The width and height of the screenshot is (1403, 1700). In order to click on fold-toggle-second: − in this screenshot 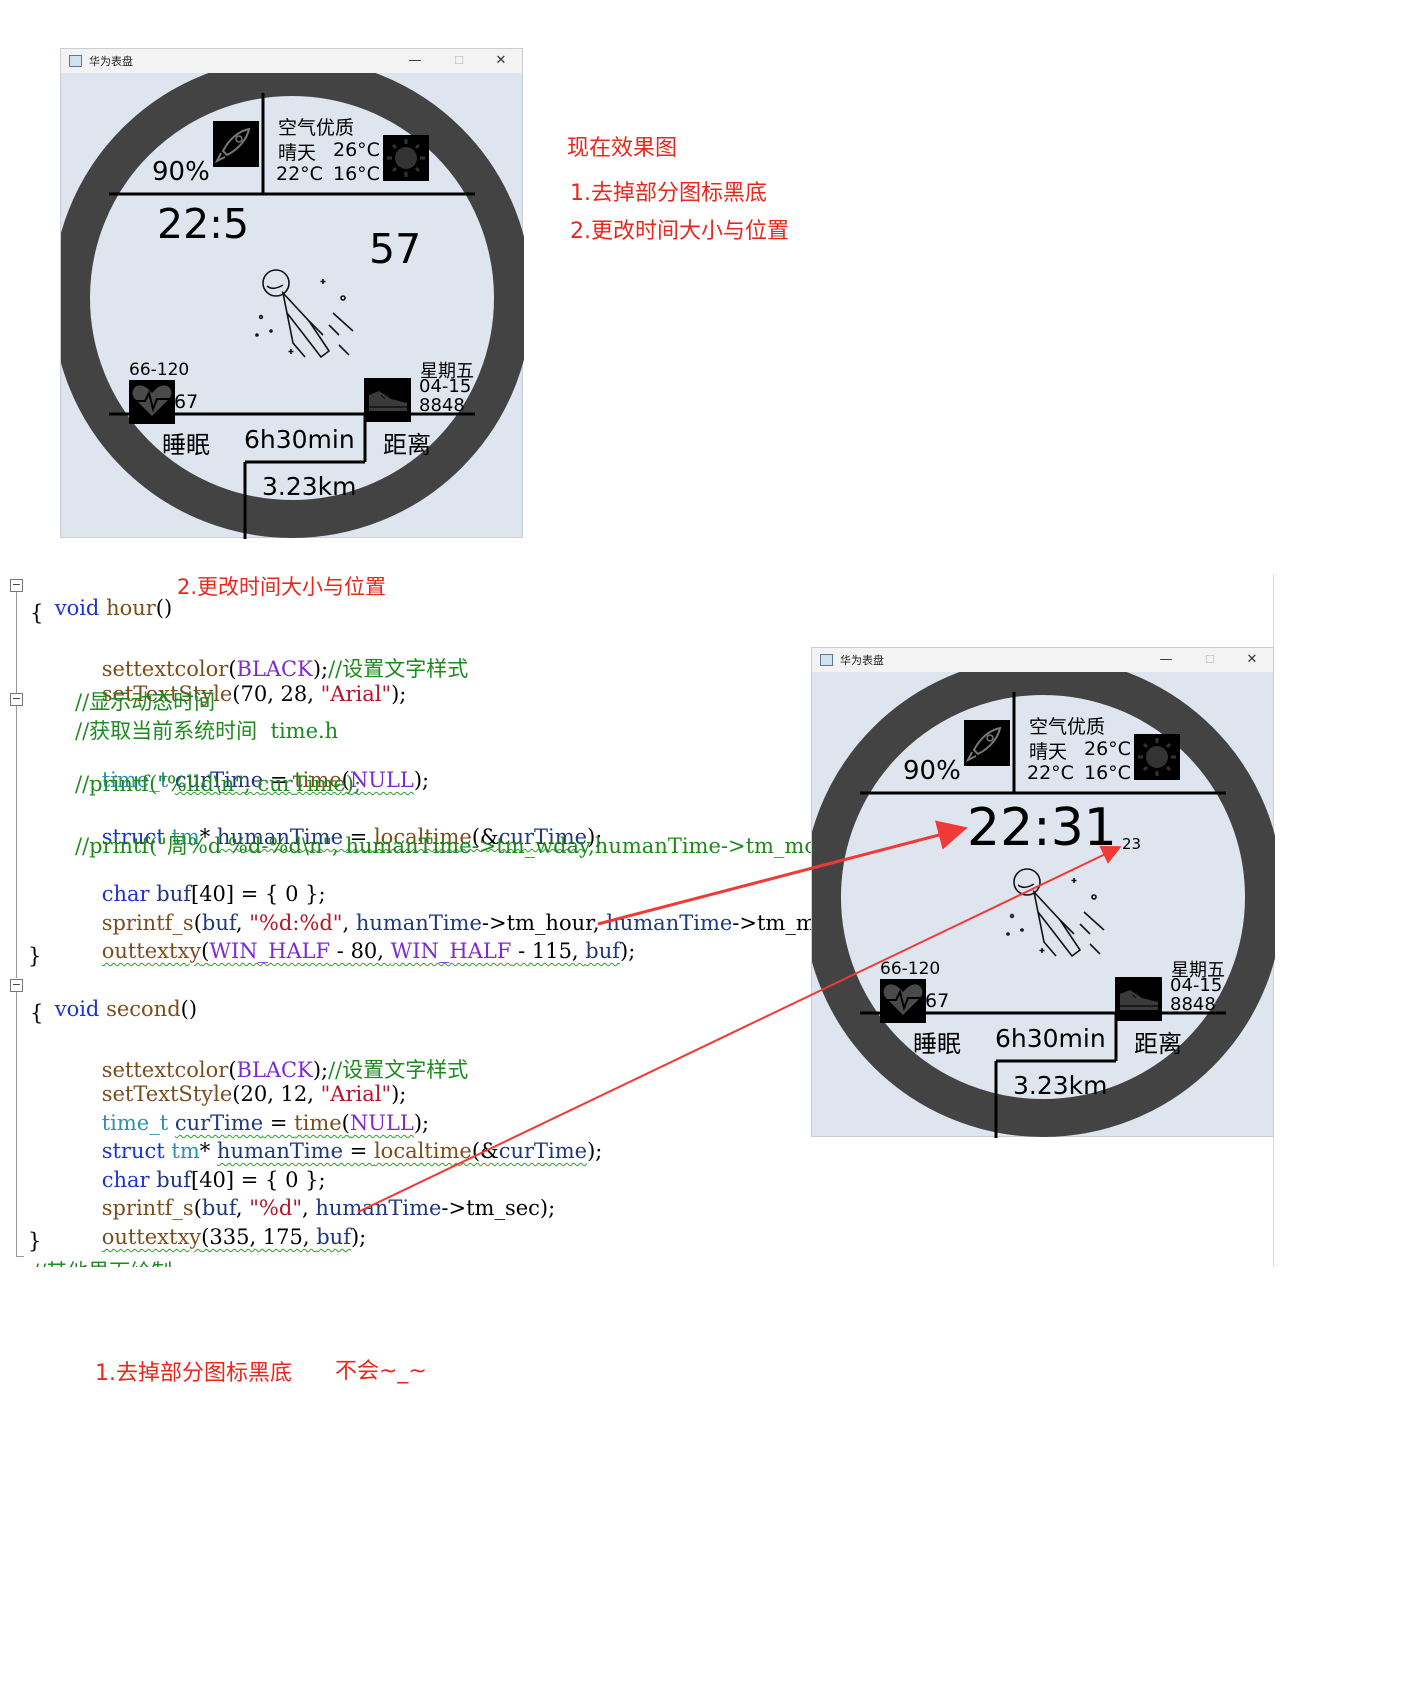, I will do `click(16, 985)`.